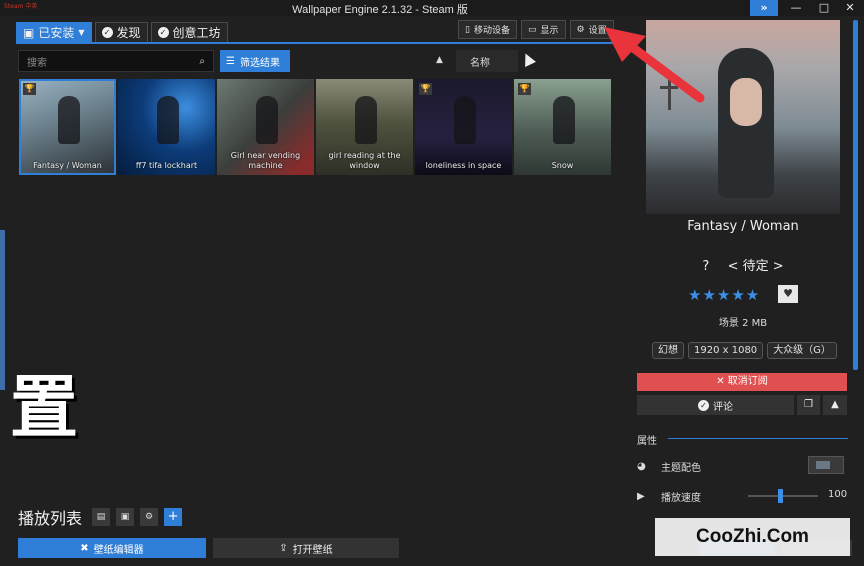  I want to click on arrow-shaft, so click(664, 71).